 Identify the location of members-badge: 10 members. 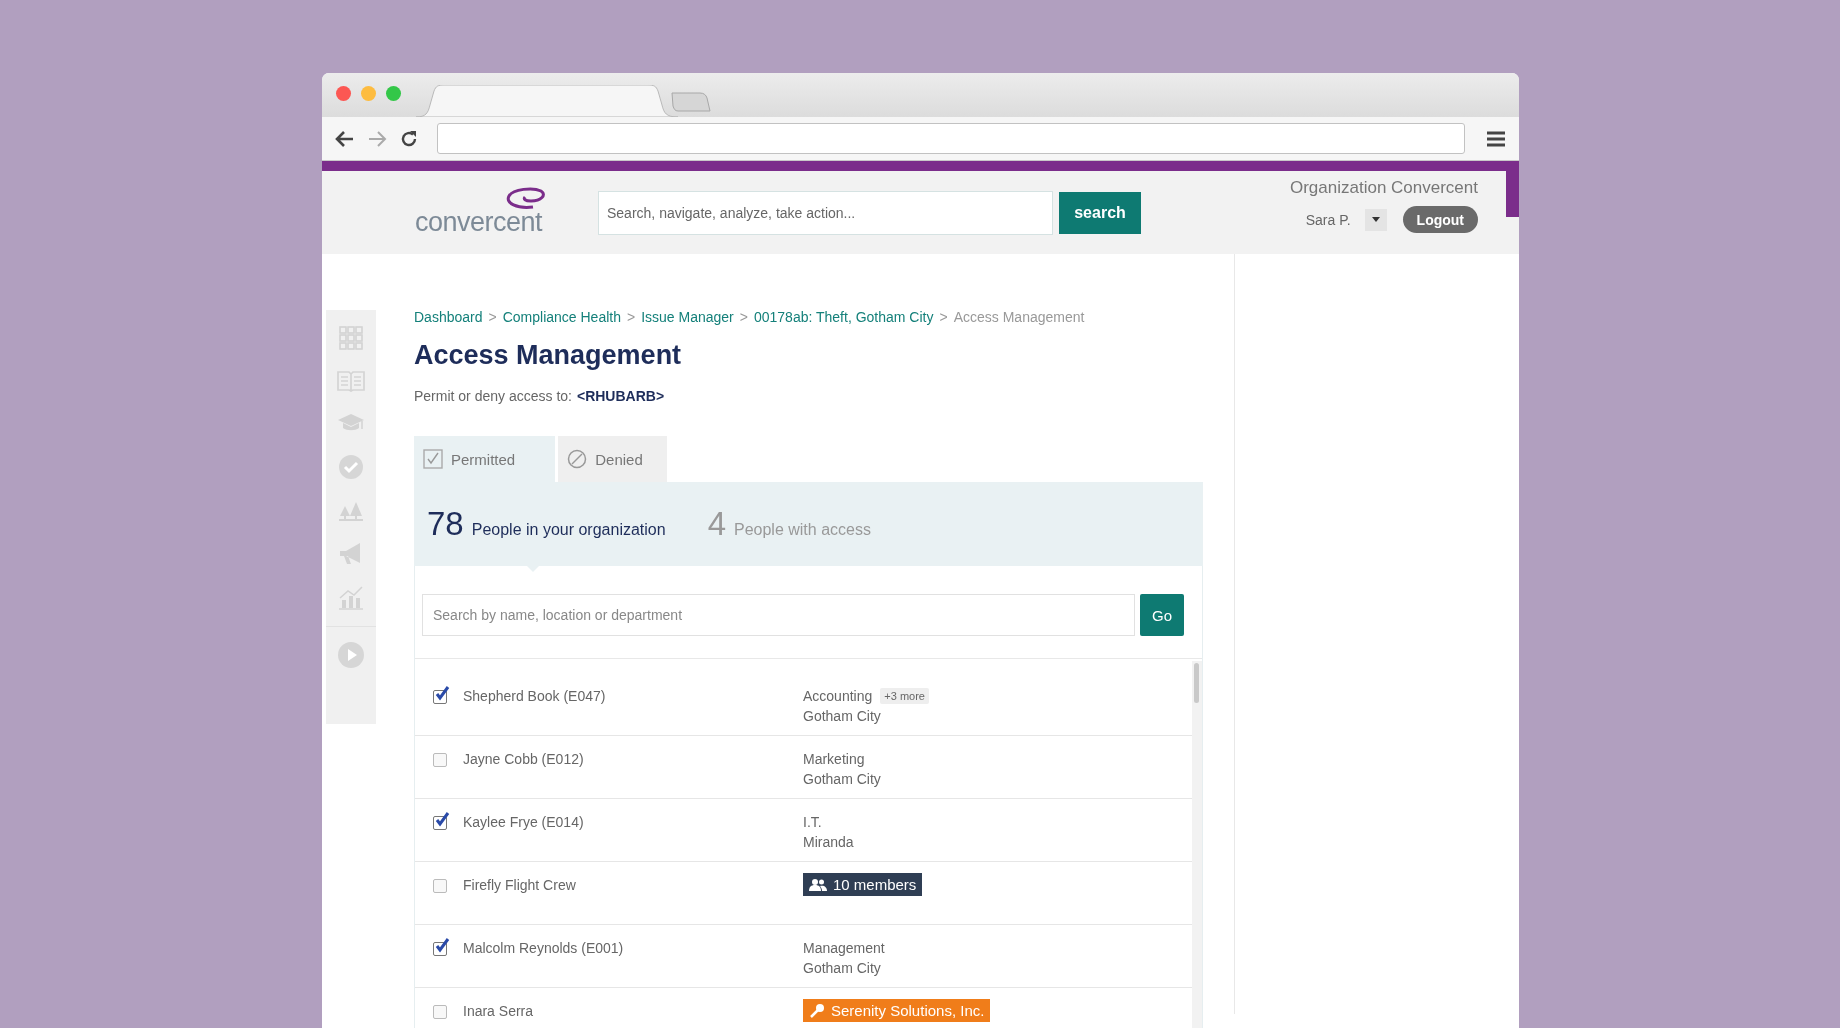
(863, 884).